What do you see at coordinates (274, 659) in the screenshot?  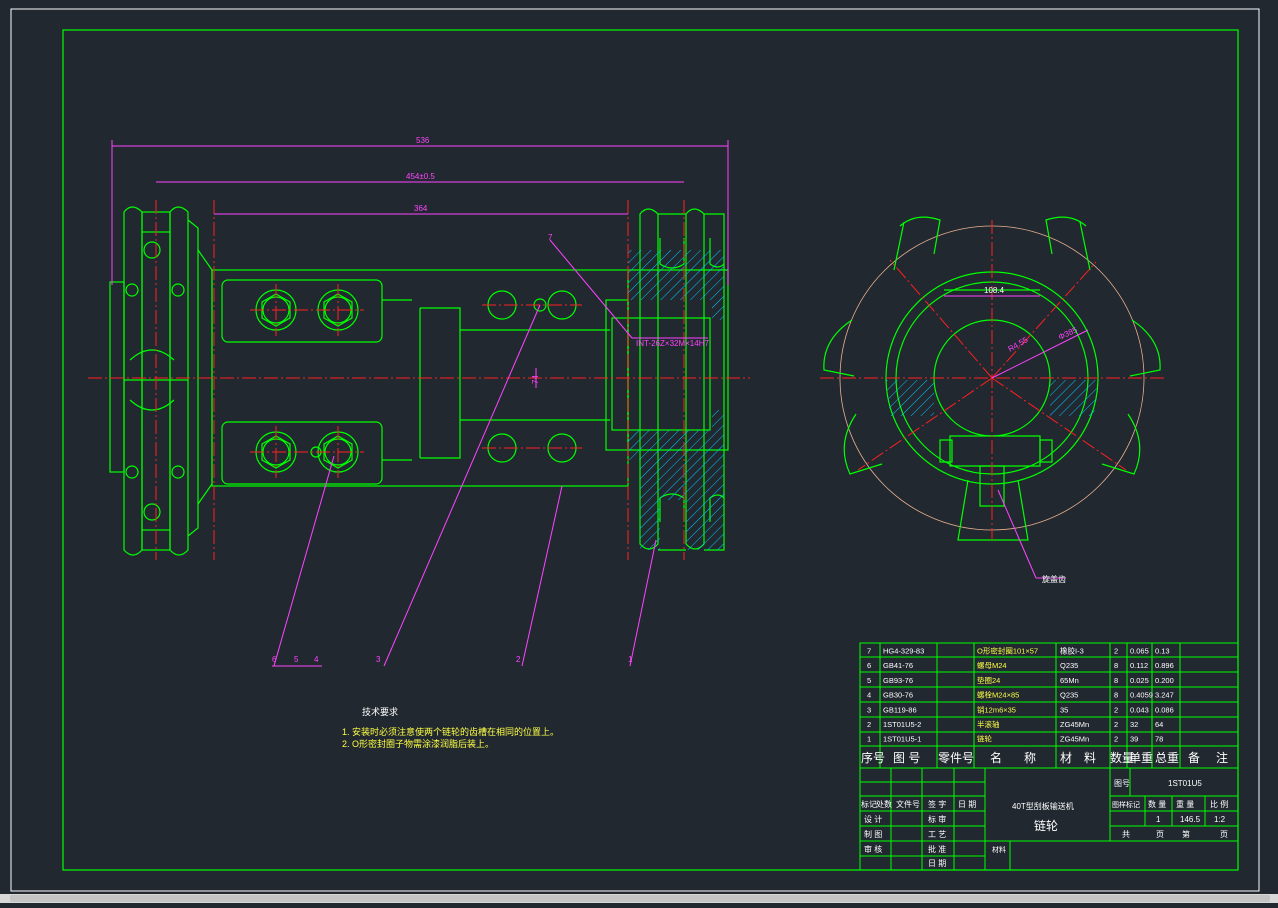 I see `leader-6: 6` at bounding box center [274, 659].